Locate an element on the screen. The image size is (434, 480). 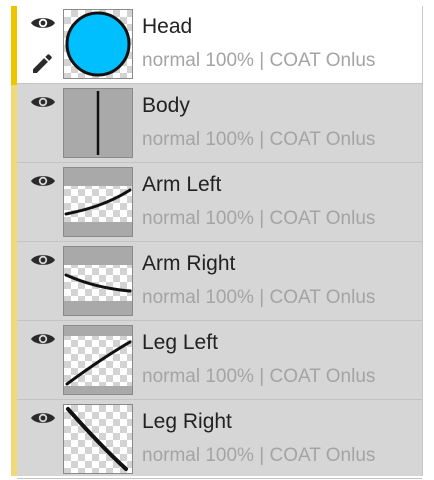
layer-name: Body is located at coordinates (166, 105).